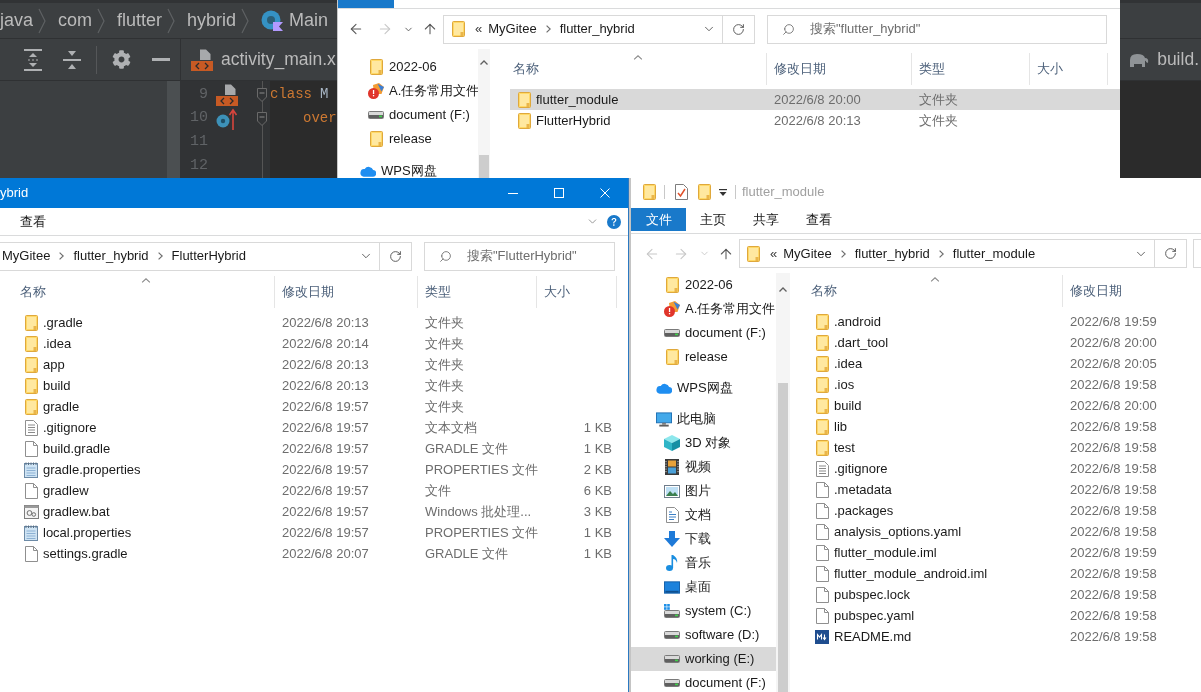 This screenshot has width=1201, height=692. Describe the element at coordinates (1004, 384) in the screenshot. I see `file-row: .ios 2022/6/8 19:58` at that location.